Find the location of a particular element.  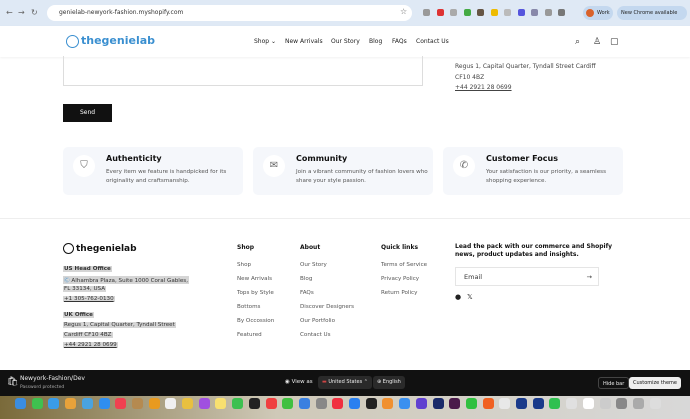

us-phone-link: +1 305-762-0130 is located at coordinates (89, 299).